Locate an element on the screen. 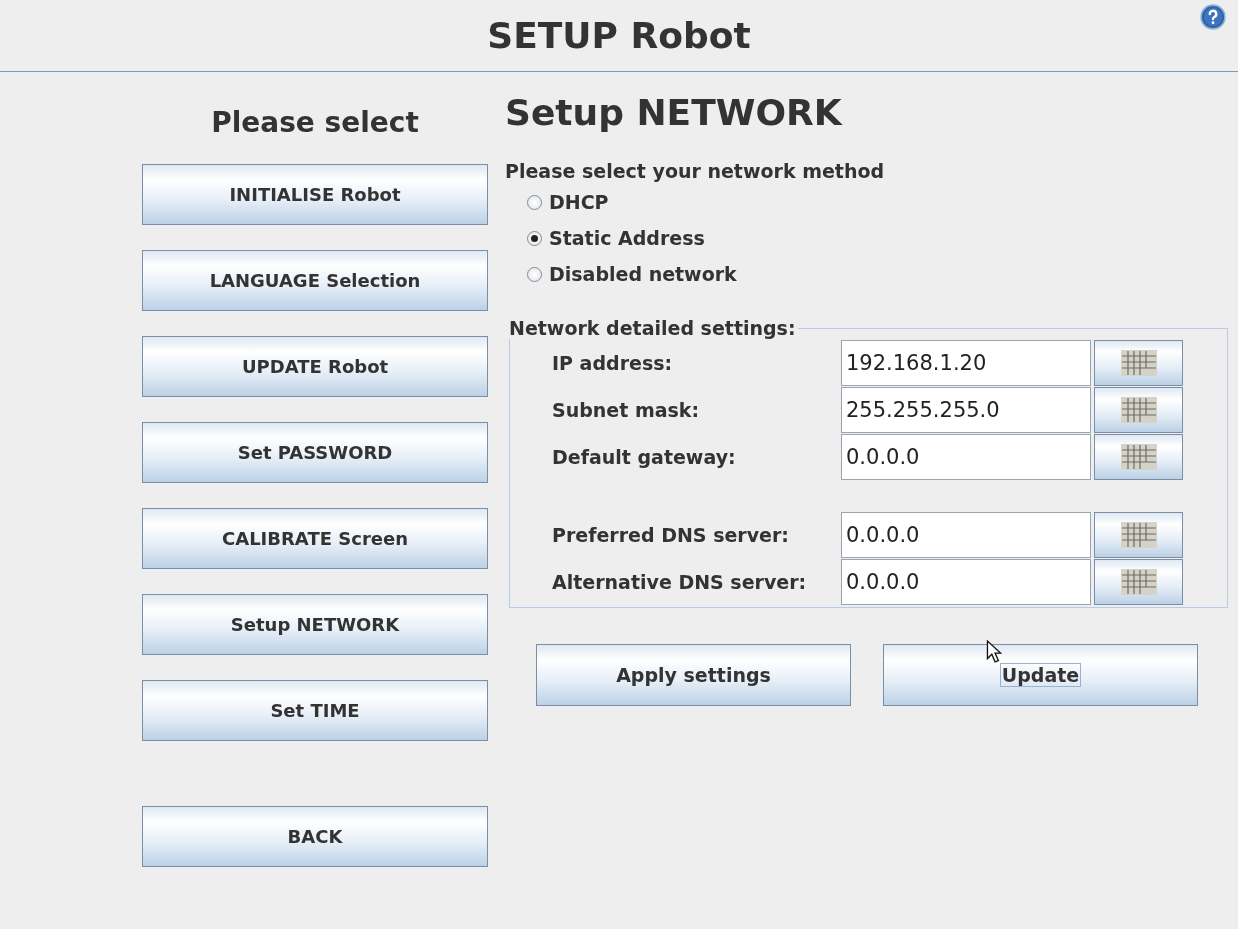 Image resolution: width=1238 pixels, height=929 pixels. panel-legend: Network detailed settings: is located at coordinates (652, 328).